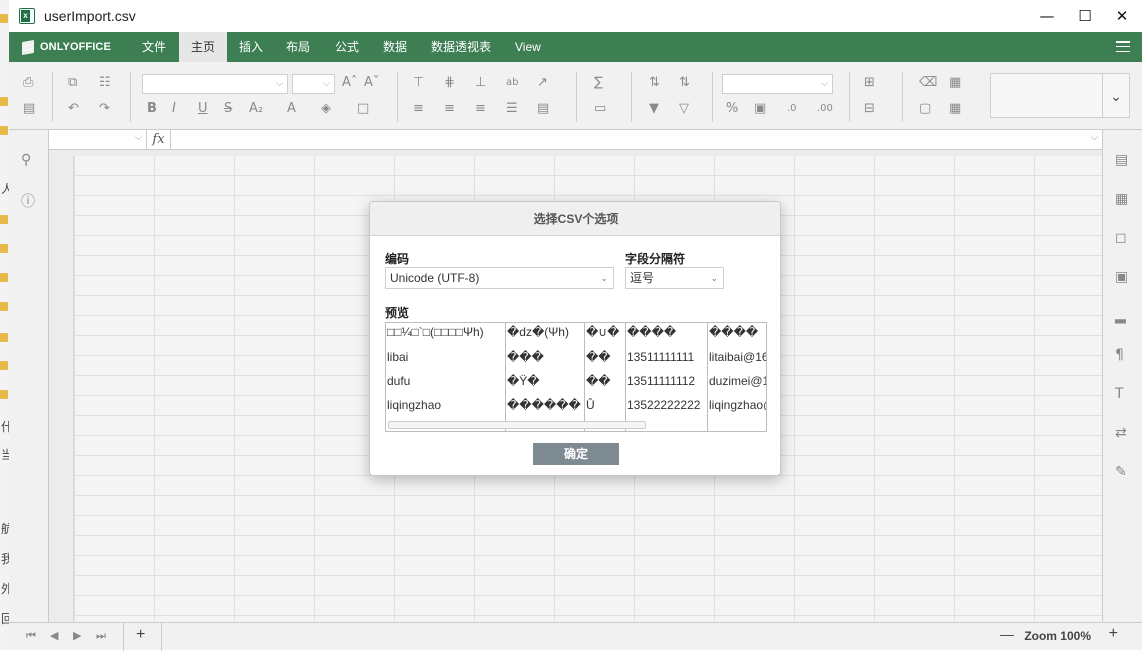  I want to click on tab-home: 主页, so click(203, 47).